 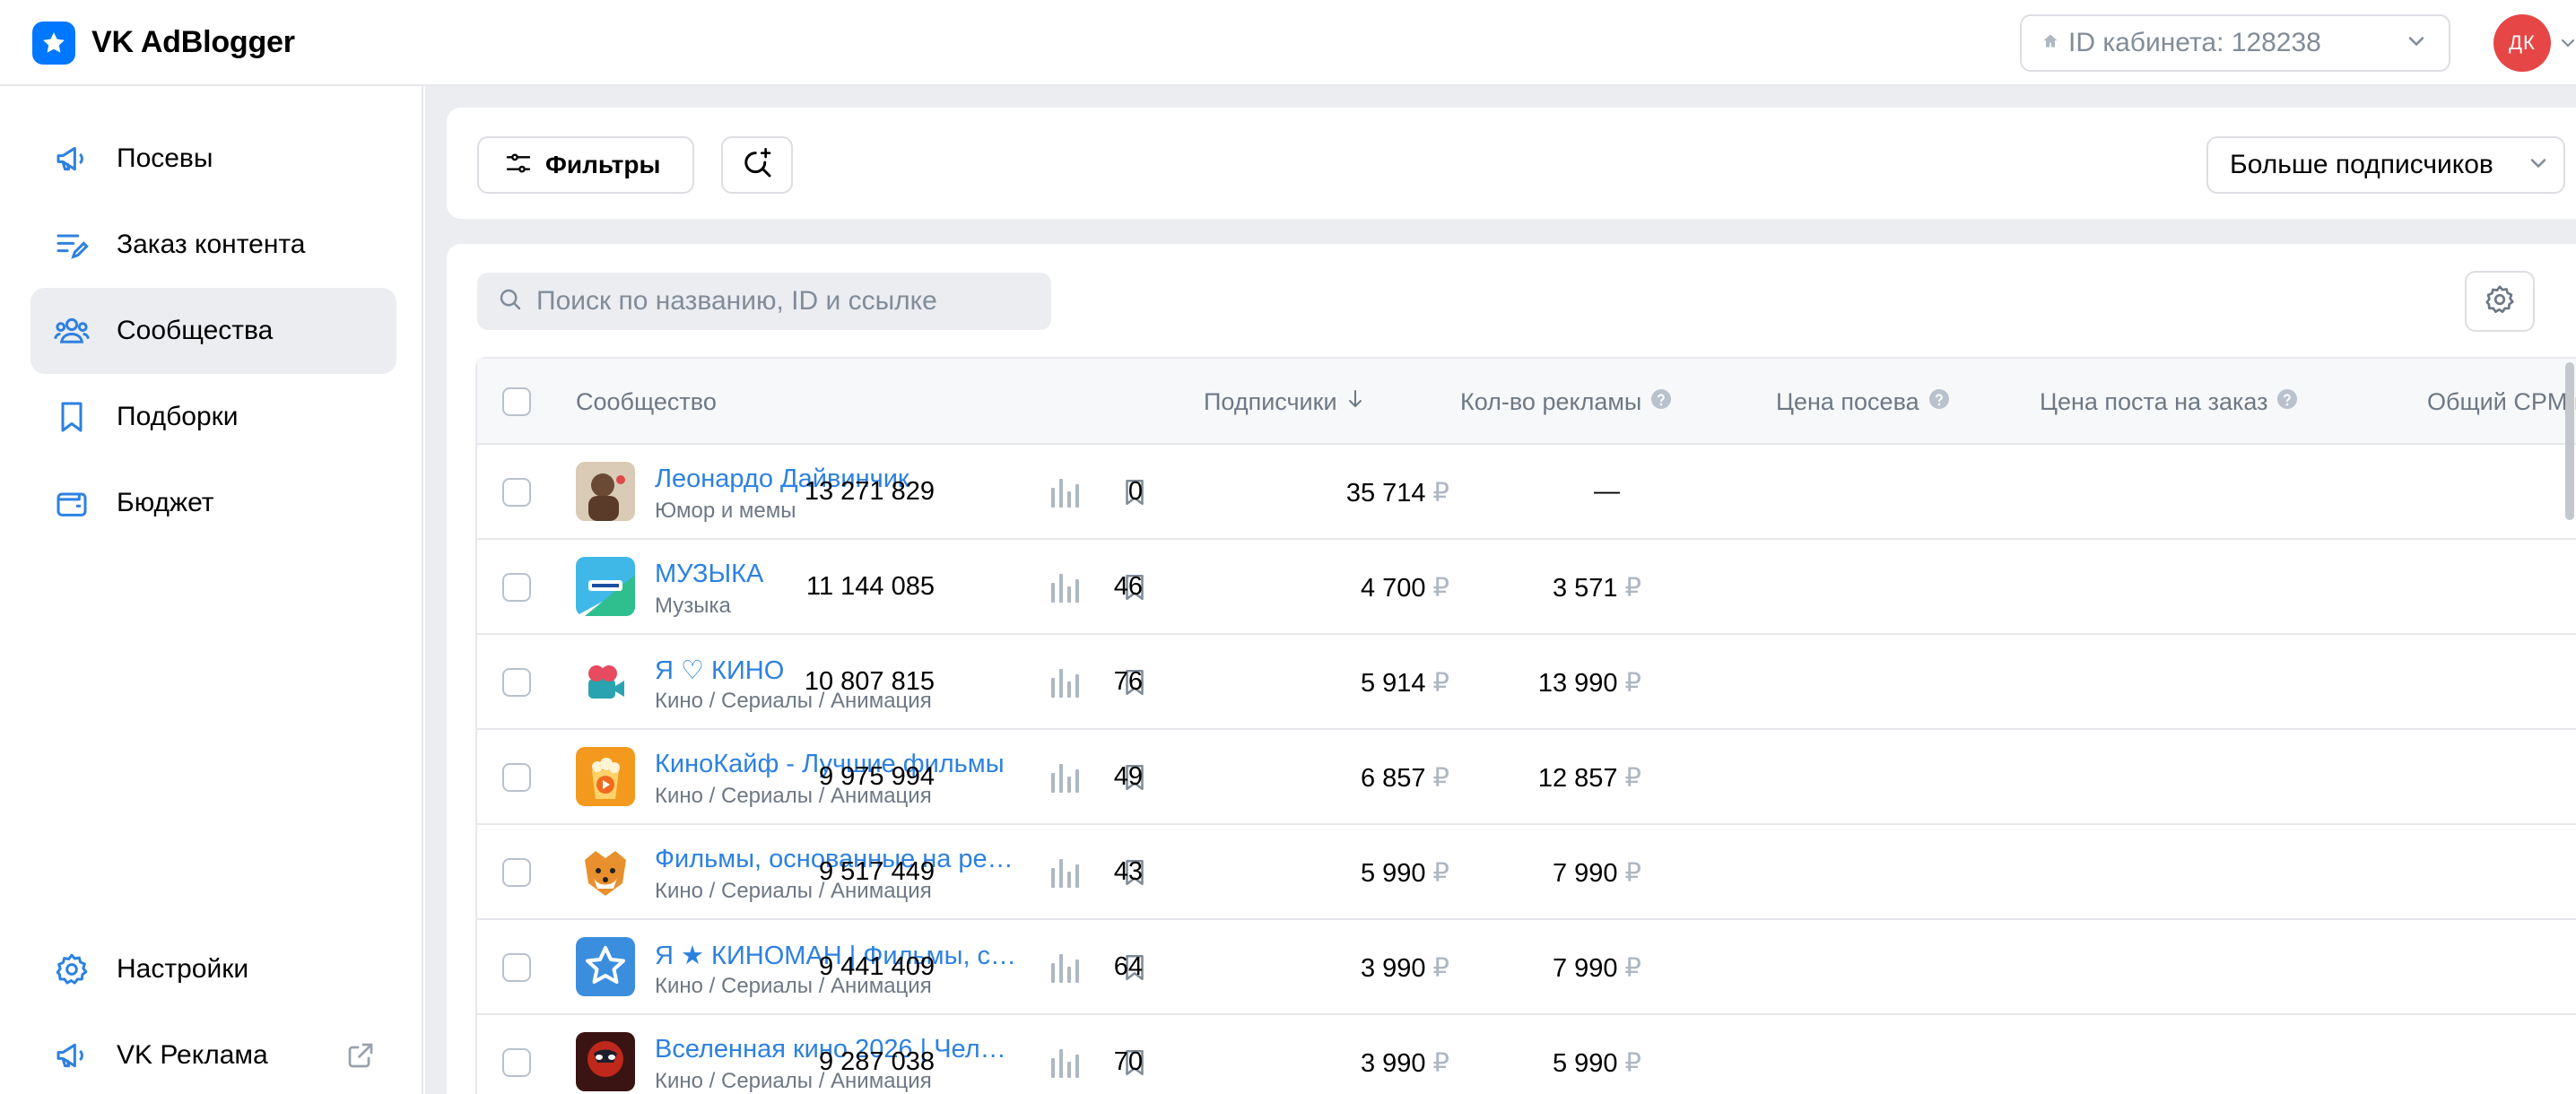 What do you see at coordinates (1393, 873) in the screenshot?
I see `seed-price-amount: 5 990` at bounding box center [1393, 873].